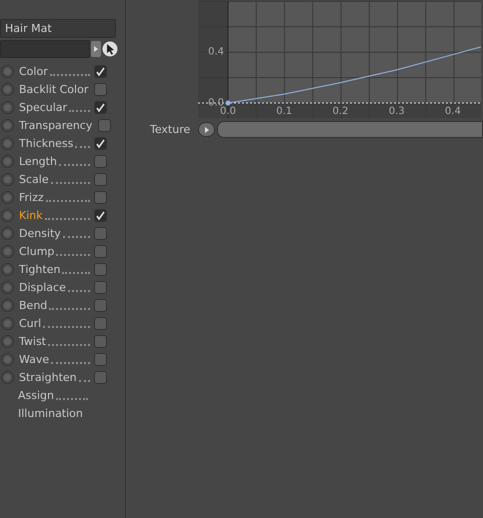  I want to click on channel-label: Straighten, so click(48, 377).